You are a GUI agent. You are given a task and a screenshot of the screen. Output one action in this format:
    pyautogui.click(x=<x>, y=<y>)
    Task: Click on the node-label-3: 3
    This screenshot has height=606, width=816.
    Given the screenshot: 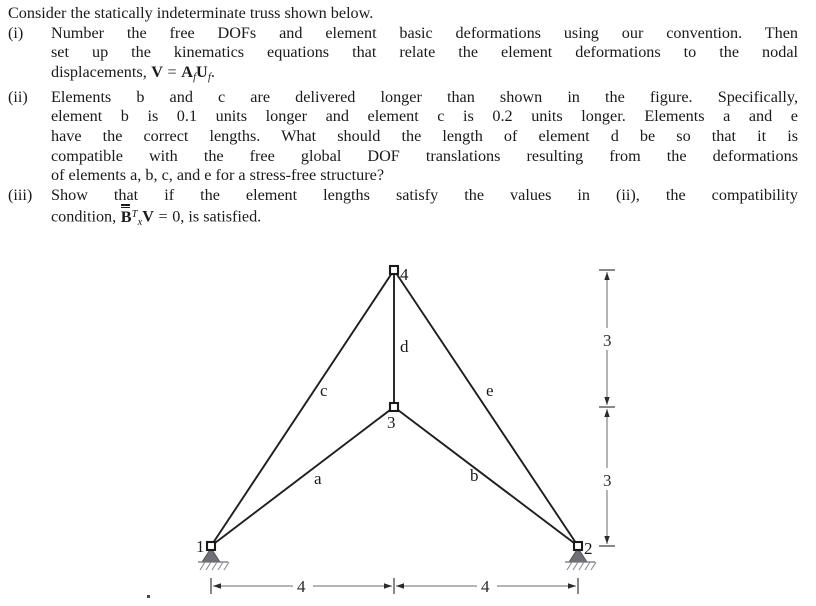 What is the action you would take?
    pyautogui.click(x=391, y=422)
    